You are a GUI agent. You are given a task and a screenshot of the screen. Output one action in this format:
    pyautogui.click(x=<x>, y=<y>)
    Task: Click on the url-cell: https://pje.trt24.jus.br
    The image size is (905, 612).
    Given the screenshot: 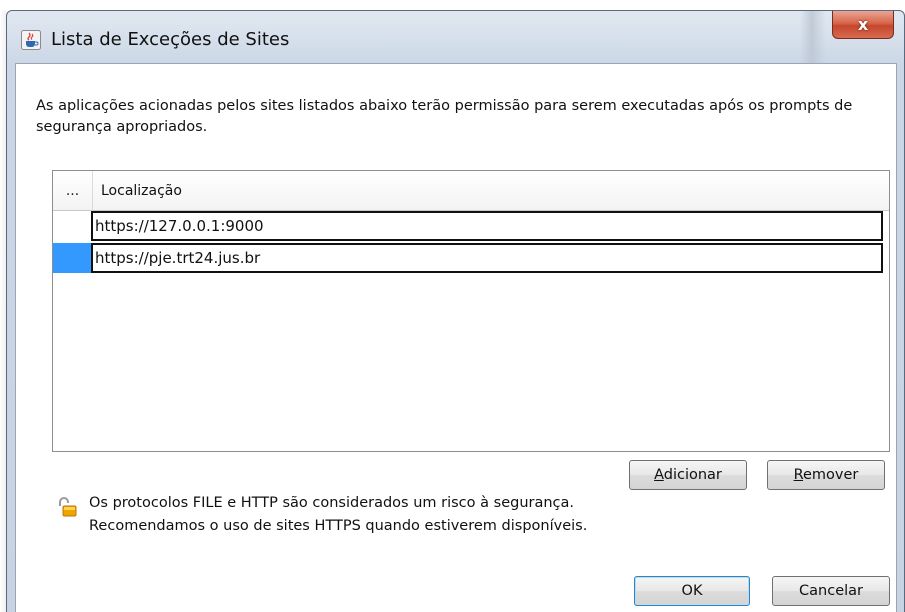 What is the action you would take?
    pyautogui.click(x=487, y=258)
    